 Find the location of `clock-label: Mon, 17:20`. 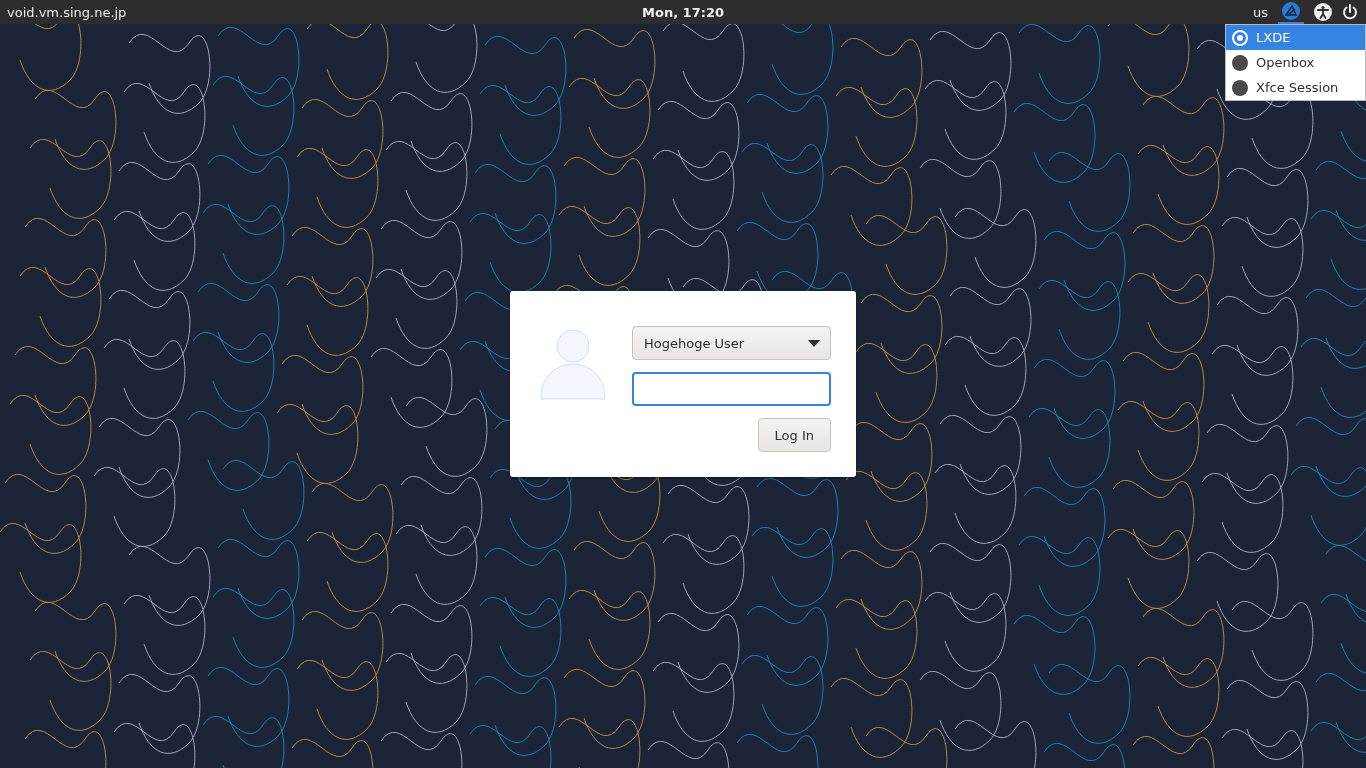

clock-label: Mon, 17:20 is located at coordinates (683, 12).